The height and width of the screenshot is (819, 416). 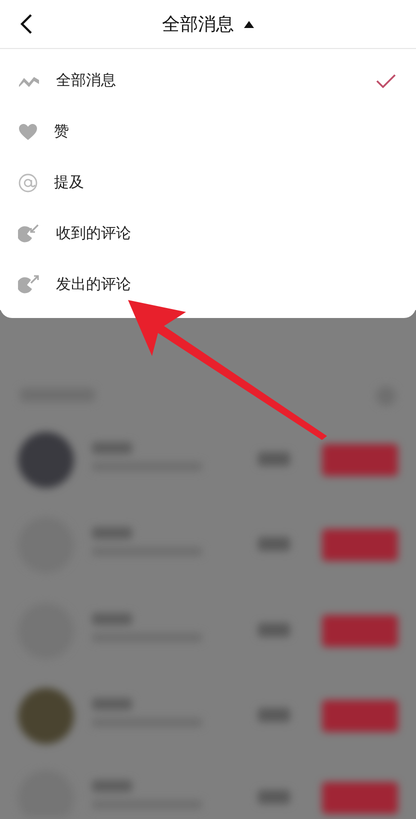 I want to click on heart-icon, so click(x=28, y=131).